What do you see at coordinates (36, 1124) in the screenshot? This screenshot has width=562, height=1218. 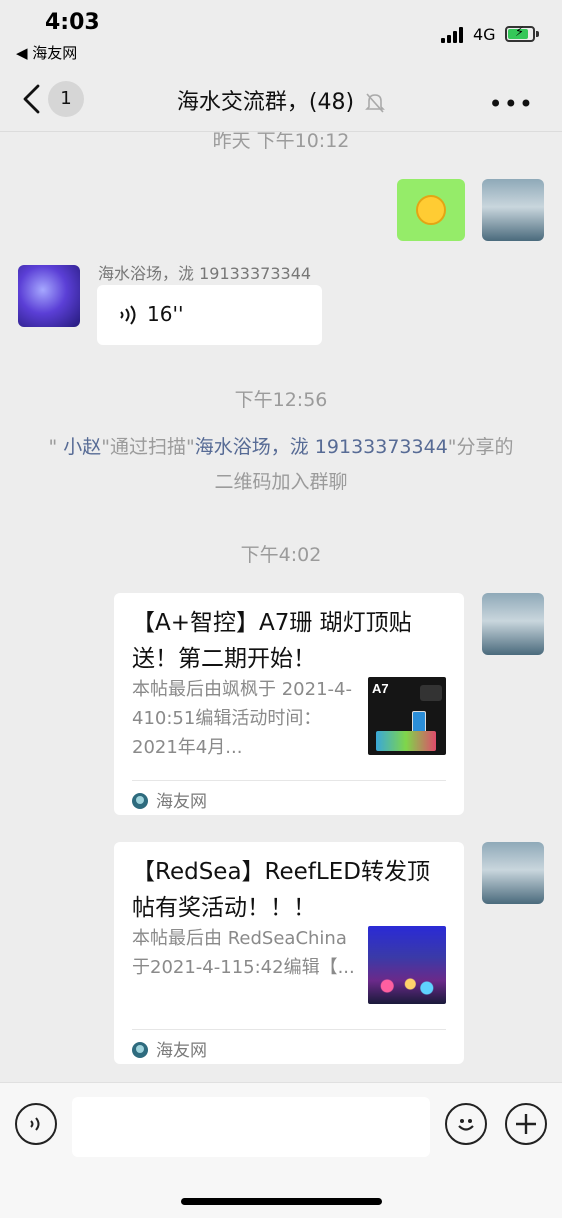 I see `voice-input-icon` at bounding box center [36, 1124].